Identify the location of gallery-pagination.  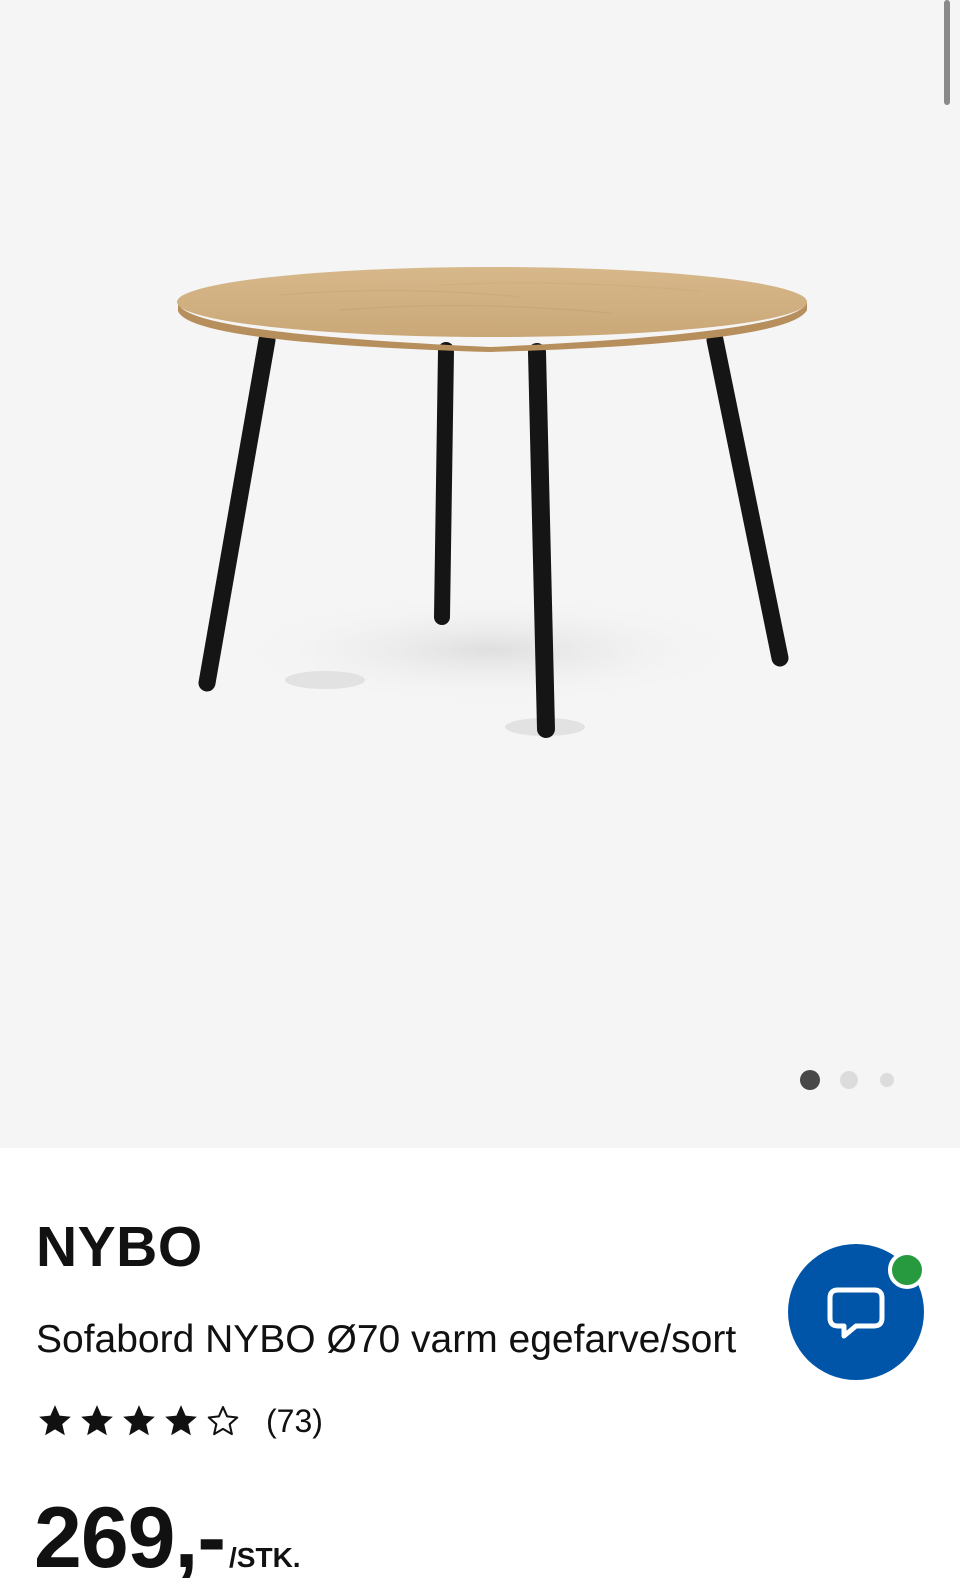
(847, 1080).